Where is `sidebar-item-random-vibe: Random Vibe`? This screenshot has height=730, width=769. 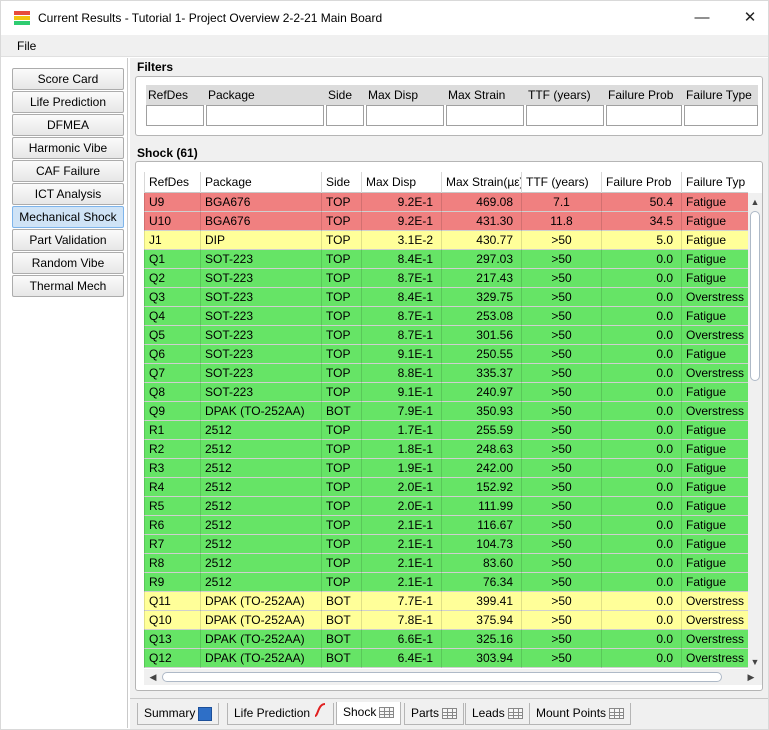
sidebar-item-random-vibe: Random Vibe is located at coordinates (68, 263).